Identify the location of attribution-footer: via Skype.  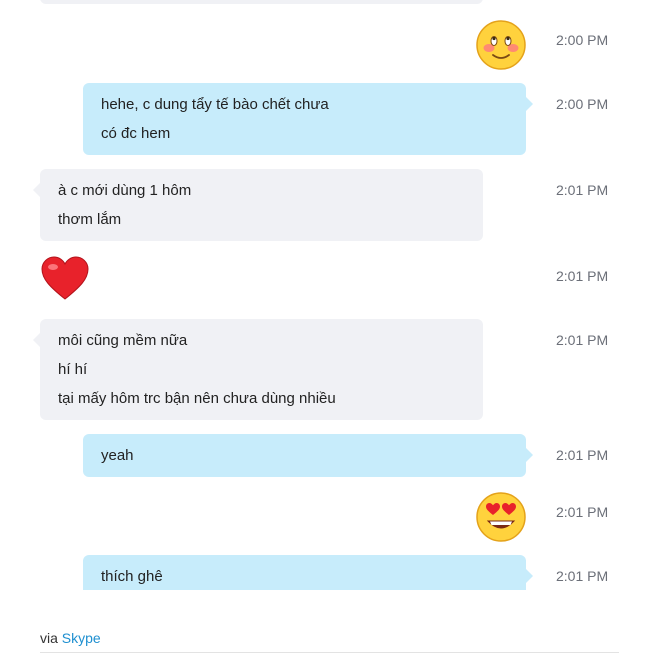
(70, 638).